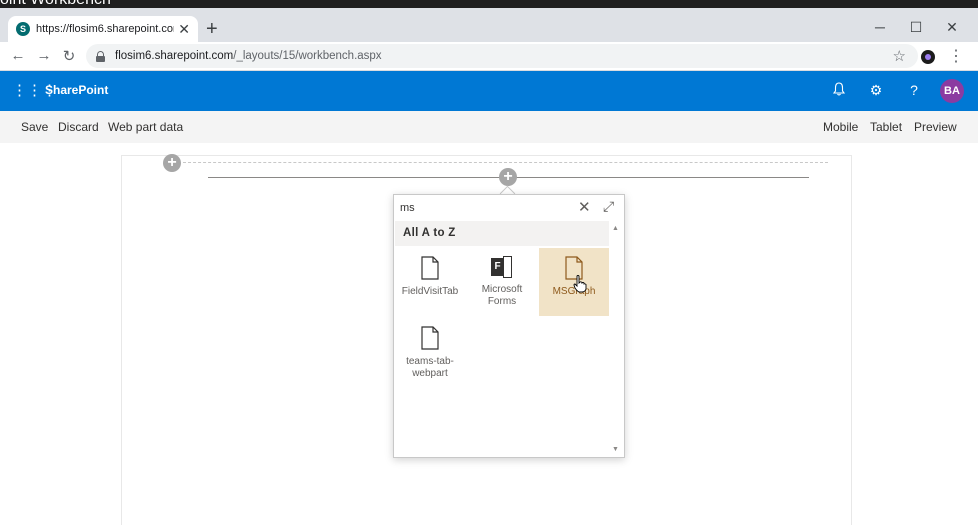 Image resolution: width=978 pixels, height=525 pixels. Describe the element at coordinates (914, 90) in the screenshot. I see `help-icon: ?` at that location.